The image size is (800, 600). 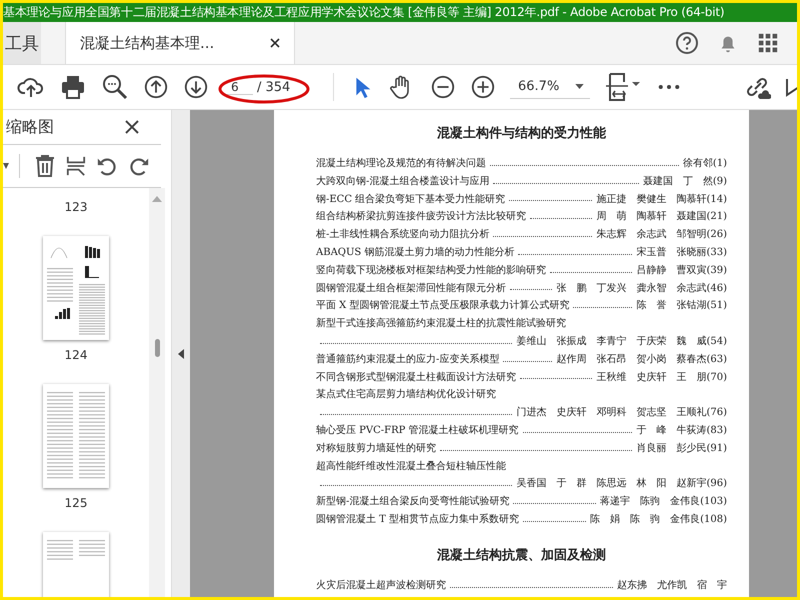 I want to click on page-number-label: 123, so click(x=76, y=207).